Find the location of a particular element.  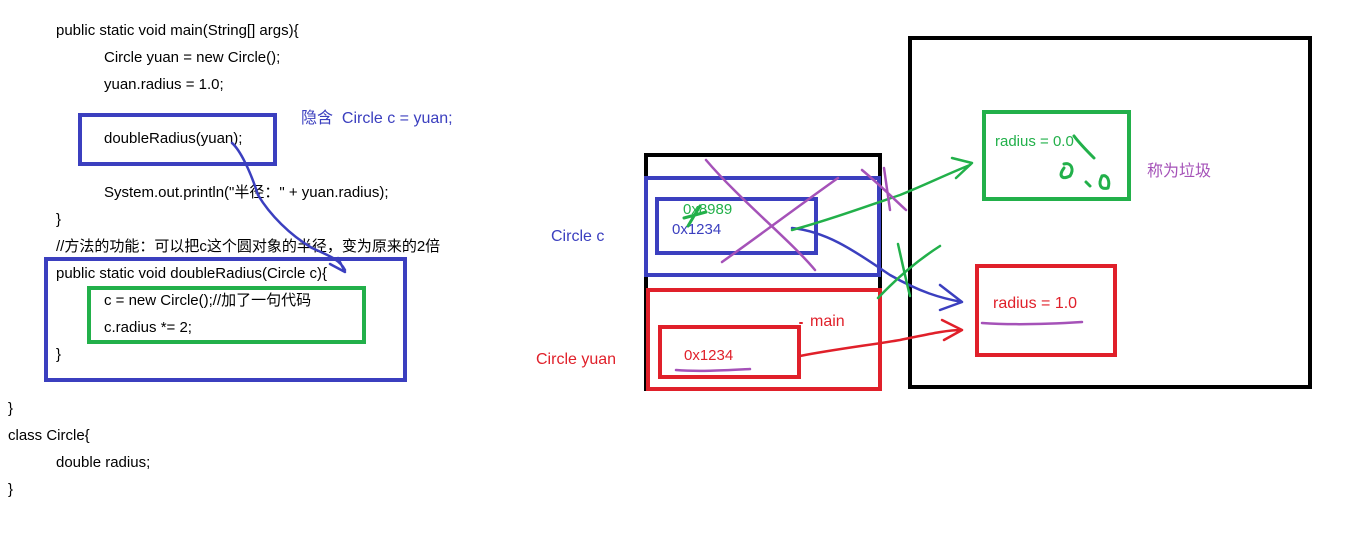

frame-popped-x-mark is located at coordinates (772, 215).